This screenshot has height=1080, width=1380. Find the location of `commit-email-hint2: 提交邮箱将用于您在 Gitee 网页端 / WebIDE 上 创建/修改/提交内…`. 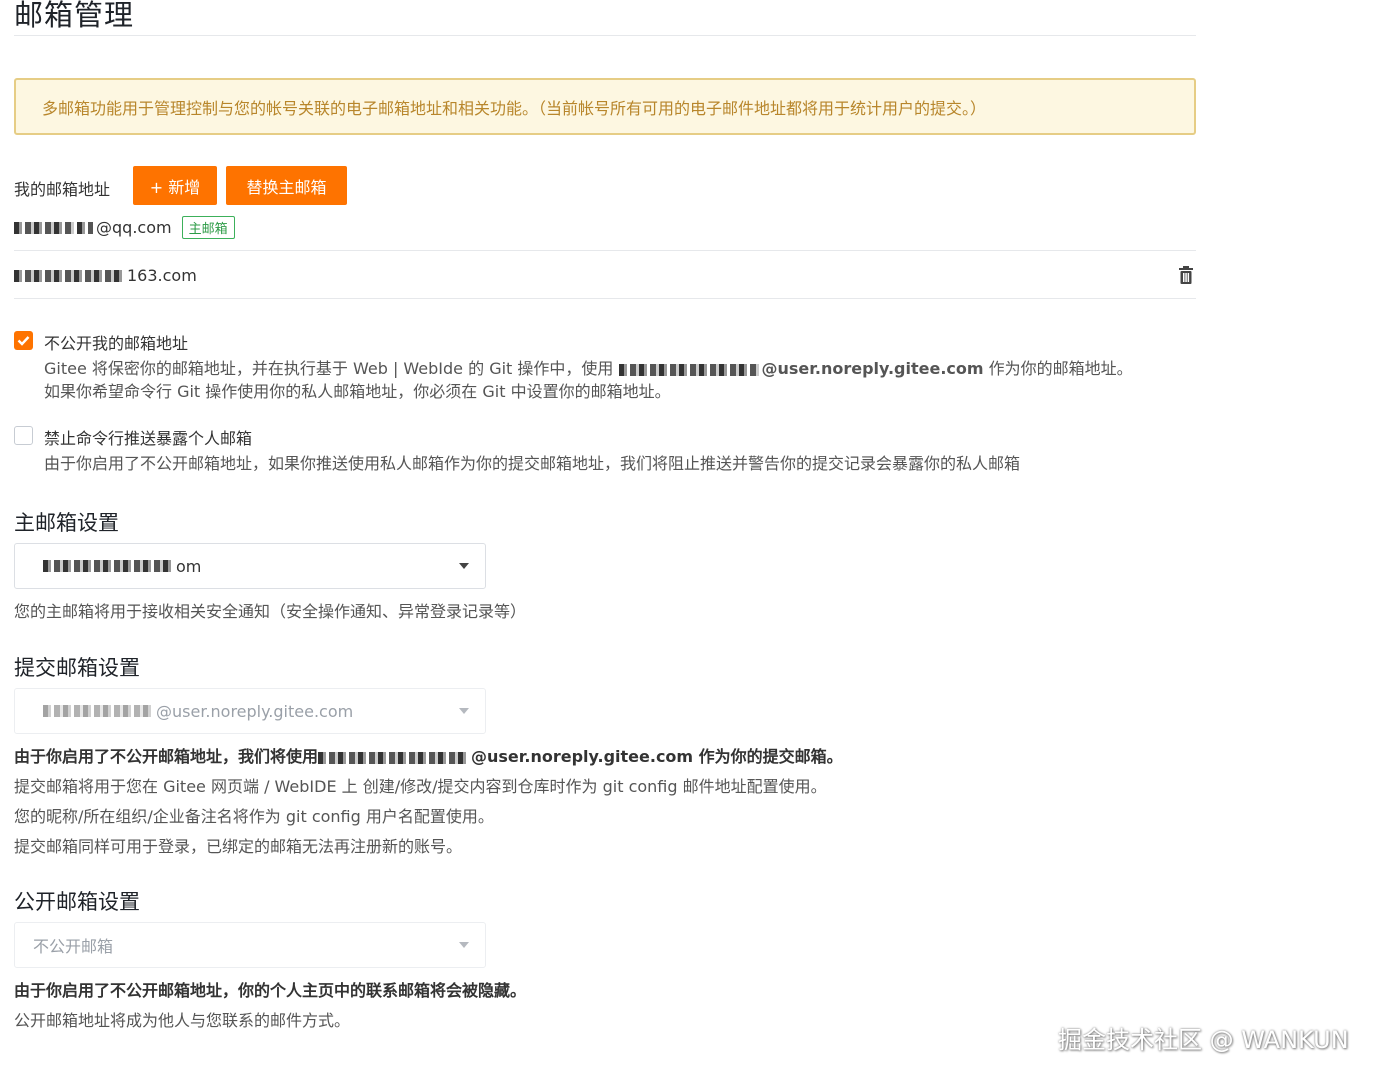

commit-email-hint2: 提交邮箱将用于您在 Gitee 网页端 / WebIDE 上 创建/修改/提交内… is located at coordinates (420, 786).